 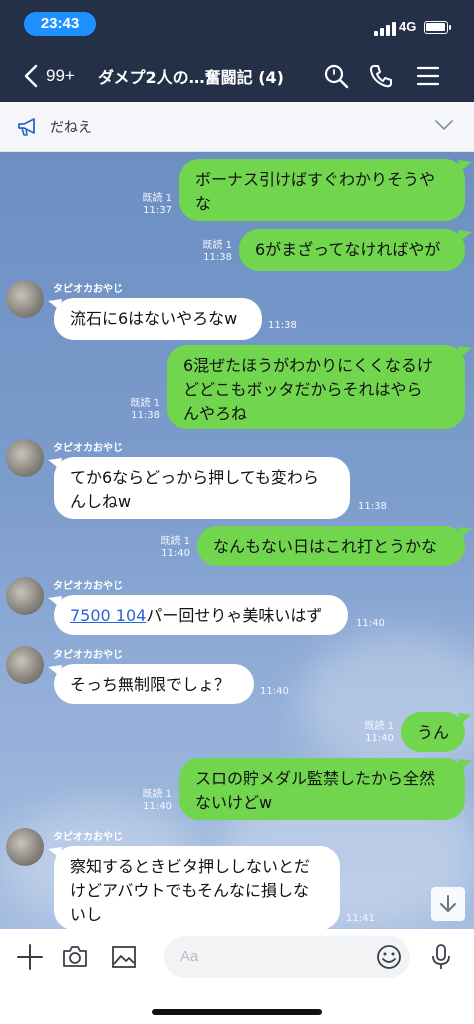 I want to click on message-line: 6混ぜたほうがわかりにくくなるけ, so click(x=308, y=365).